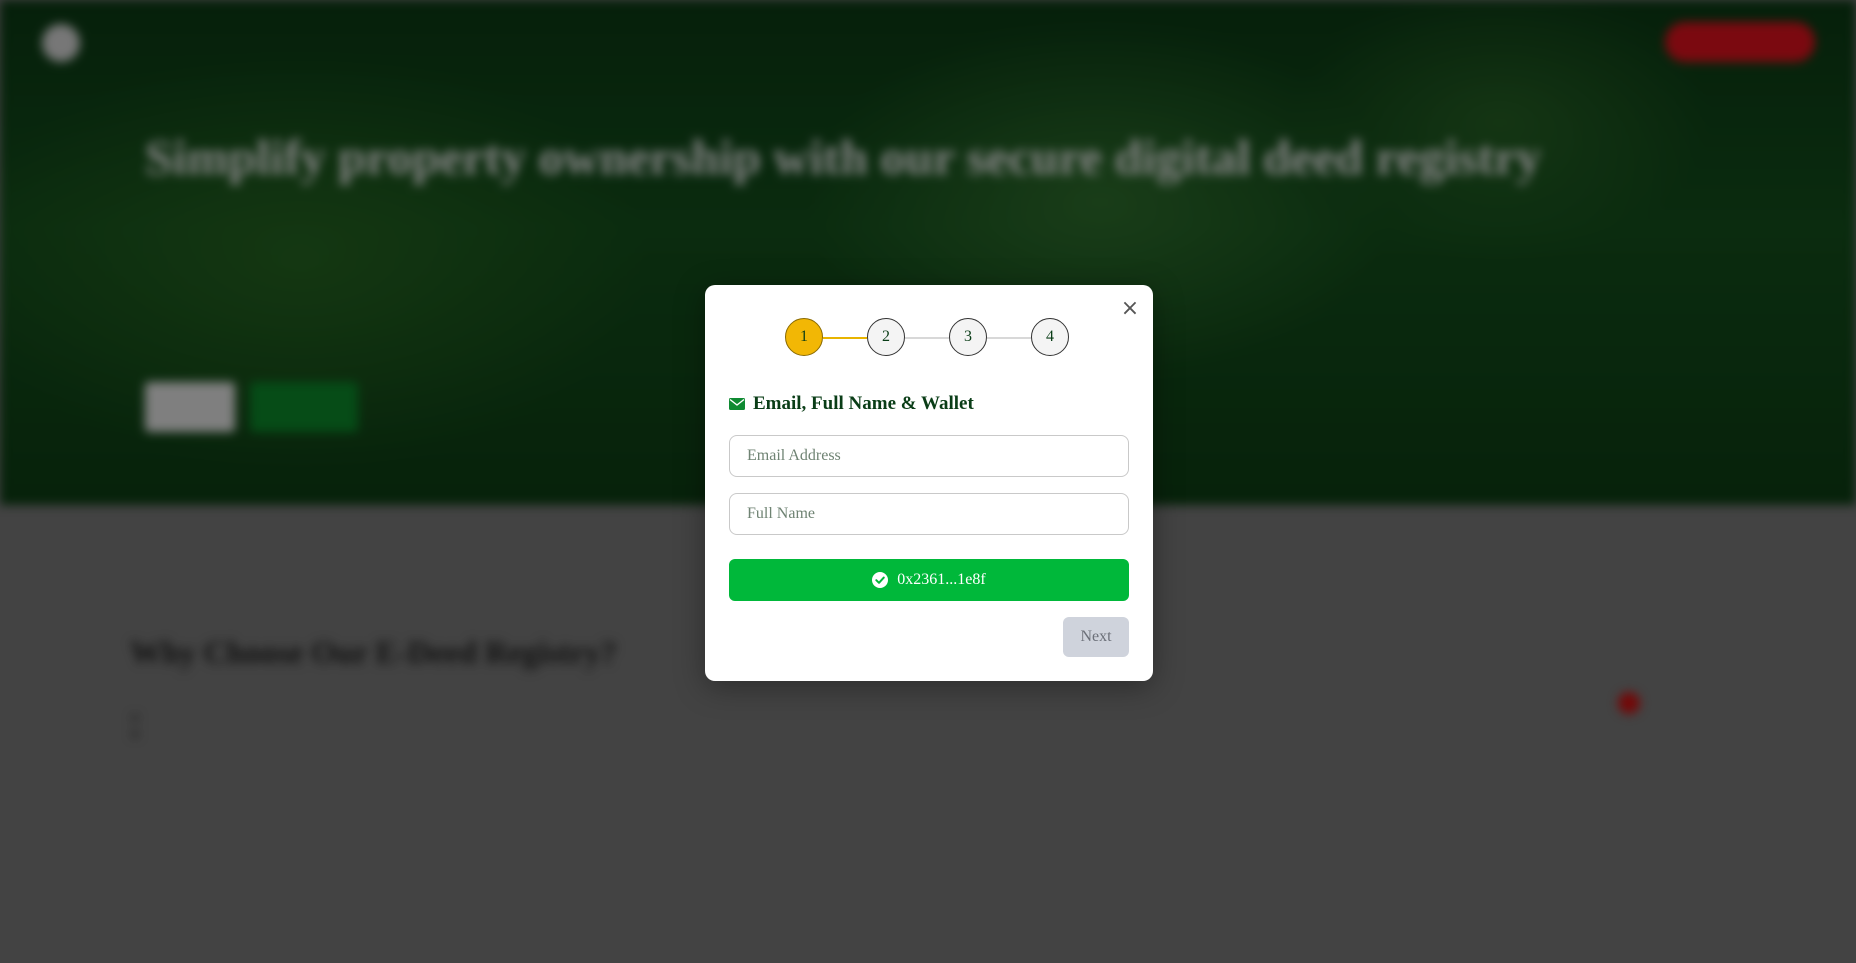  Describe the element at coordinates (941, 579) in the screenshot. I see `wallet-address: 0x2361...1e8f` at that location.